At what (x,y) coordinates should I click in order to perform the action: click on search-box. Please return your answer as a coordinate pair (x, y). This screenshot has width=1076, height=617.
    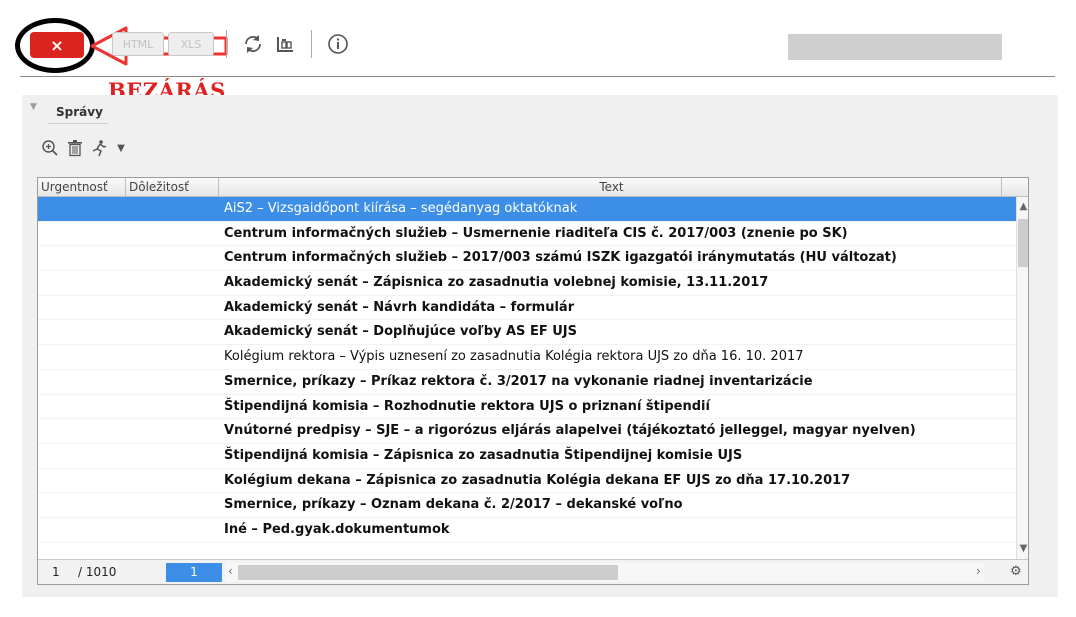
    Looking at the image, I should click on (895, 47).